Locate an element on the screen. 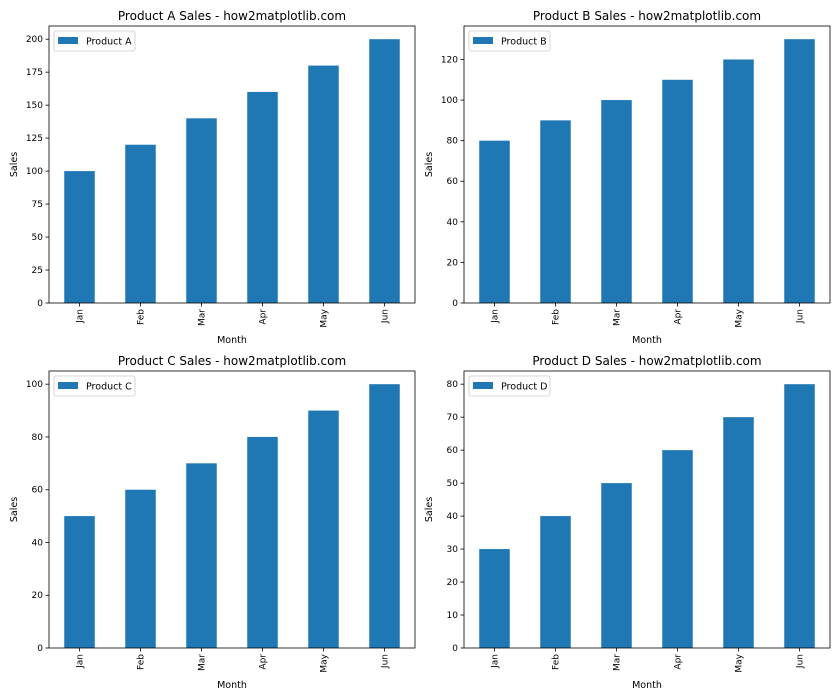 This screenshot has width=840, height=700. chart-title: Product B Sales - how2matplotlib.com is located at coordinates (647, 16).